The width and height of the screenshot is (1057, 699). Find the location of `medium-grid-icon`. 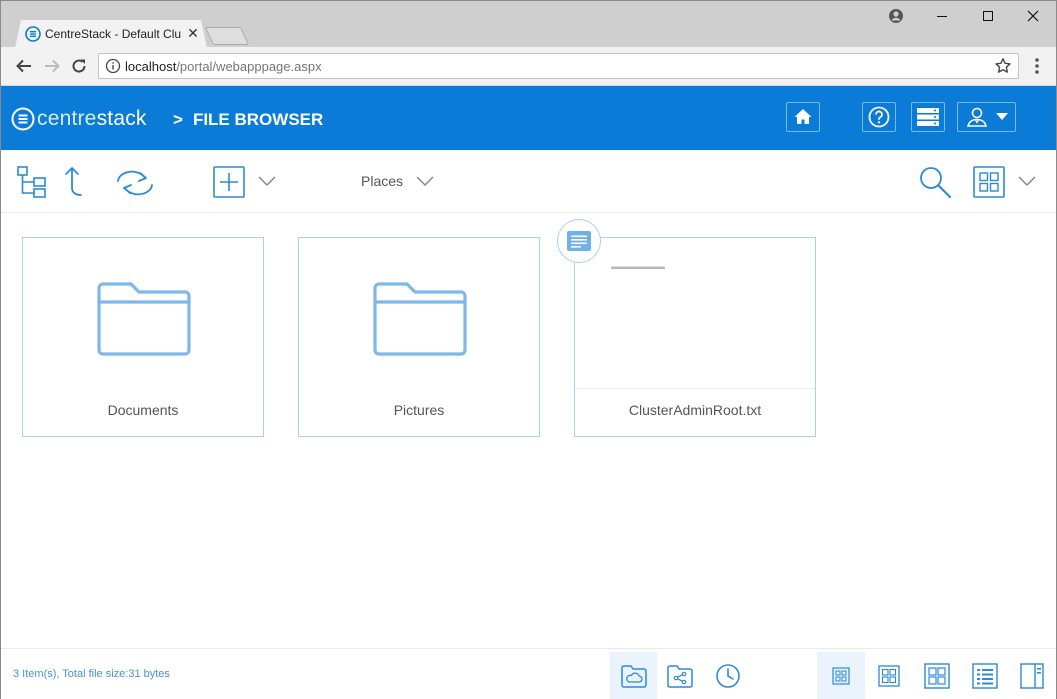

medium-grid-icon is located at coordinates (889, 676).